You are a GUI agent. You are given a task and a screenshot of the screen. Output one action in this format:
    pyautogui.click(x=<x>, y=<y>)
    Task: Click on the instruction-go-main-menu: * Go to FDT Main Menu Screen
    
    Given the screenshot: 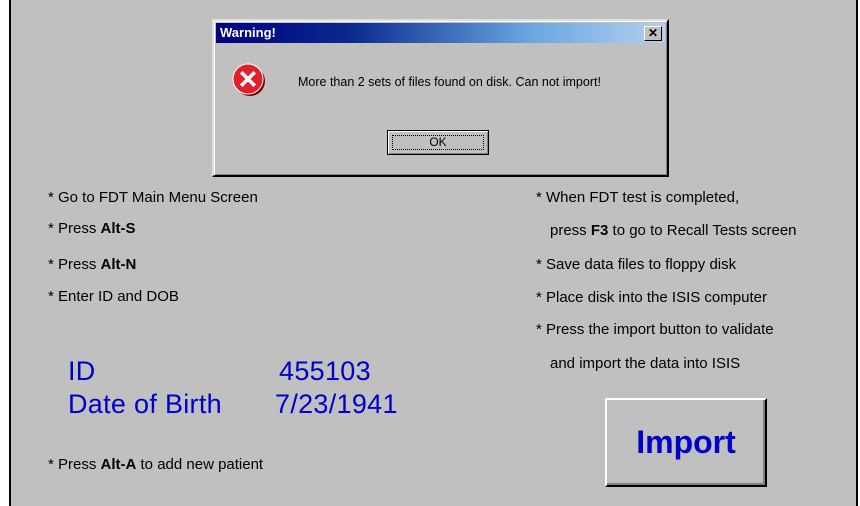 What is the action you would take?
    pyautogui.click(x=153, y=197)
    